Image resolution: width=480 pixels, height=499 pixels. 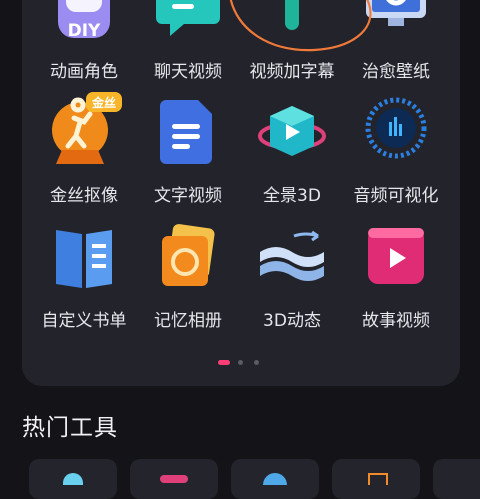 What do you see at coordinates (84, 72) in the screenshot?
I see `grid-item-label: 动画角色` at bounding box center [84, 72].